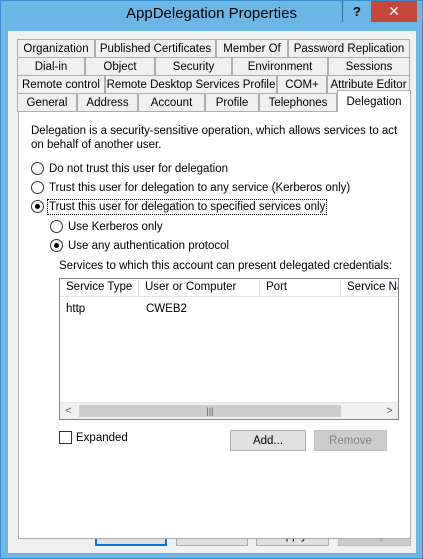  What do you see at coordinates (99, 288) in the screenshot?
I see `column-service-type: Service Type` at bounding box center [99, 288].